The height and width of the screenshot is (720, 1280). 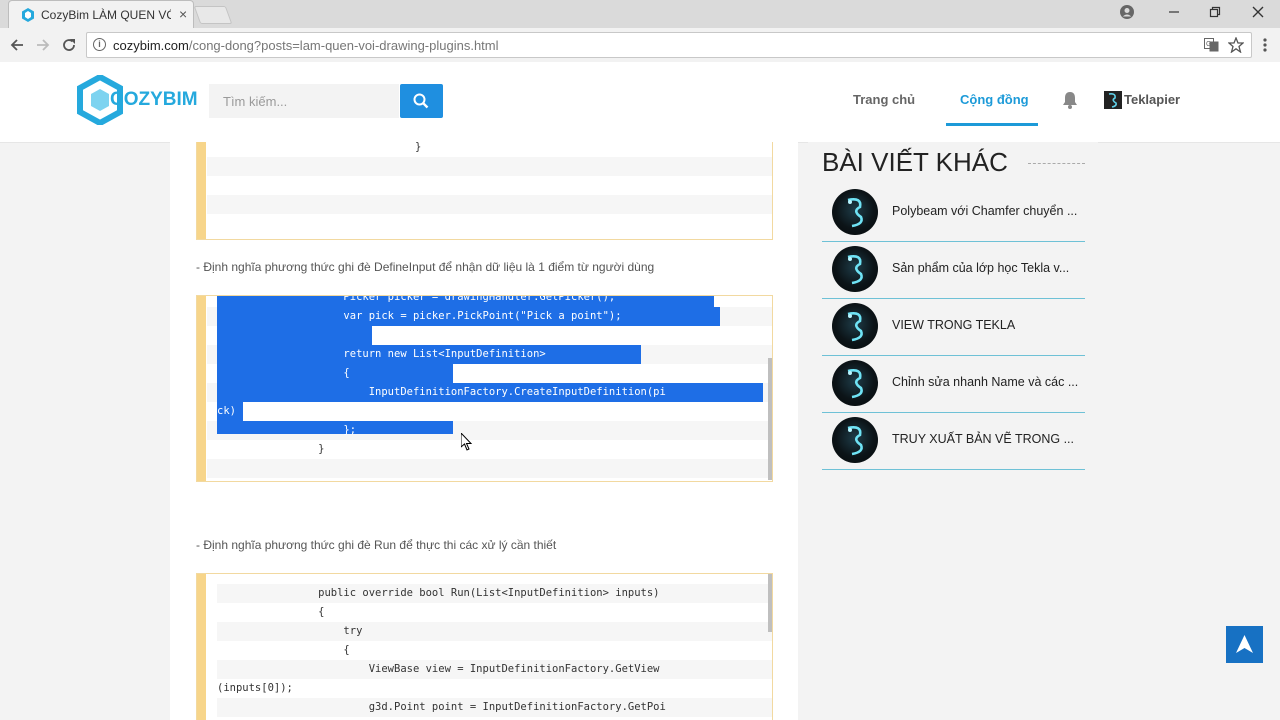 I want to click on menu-icon, so click(x=1265, y=45).